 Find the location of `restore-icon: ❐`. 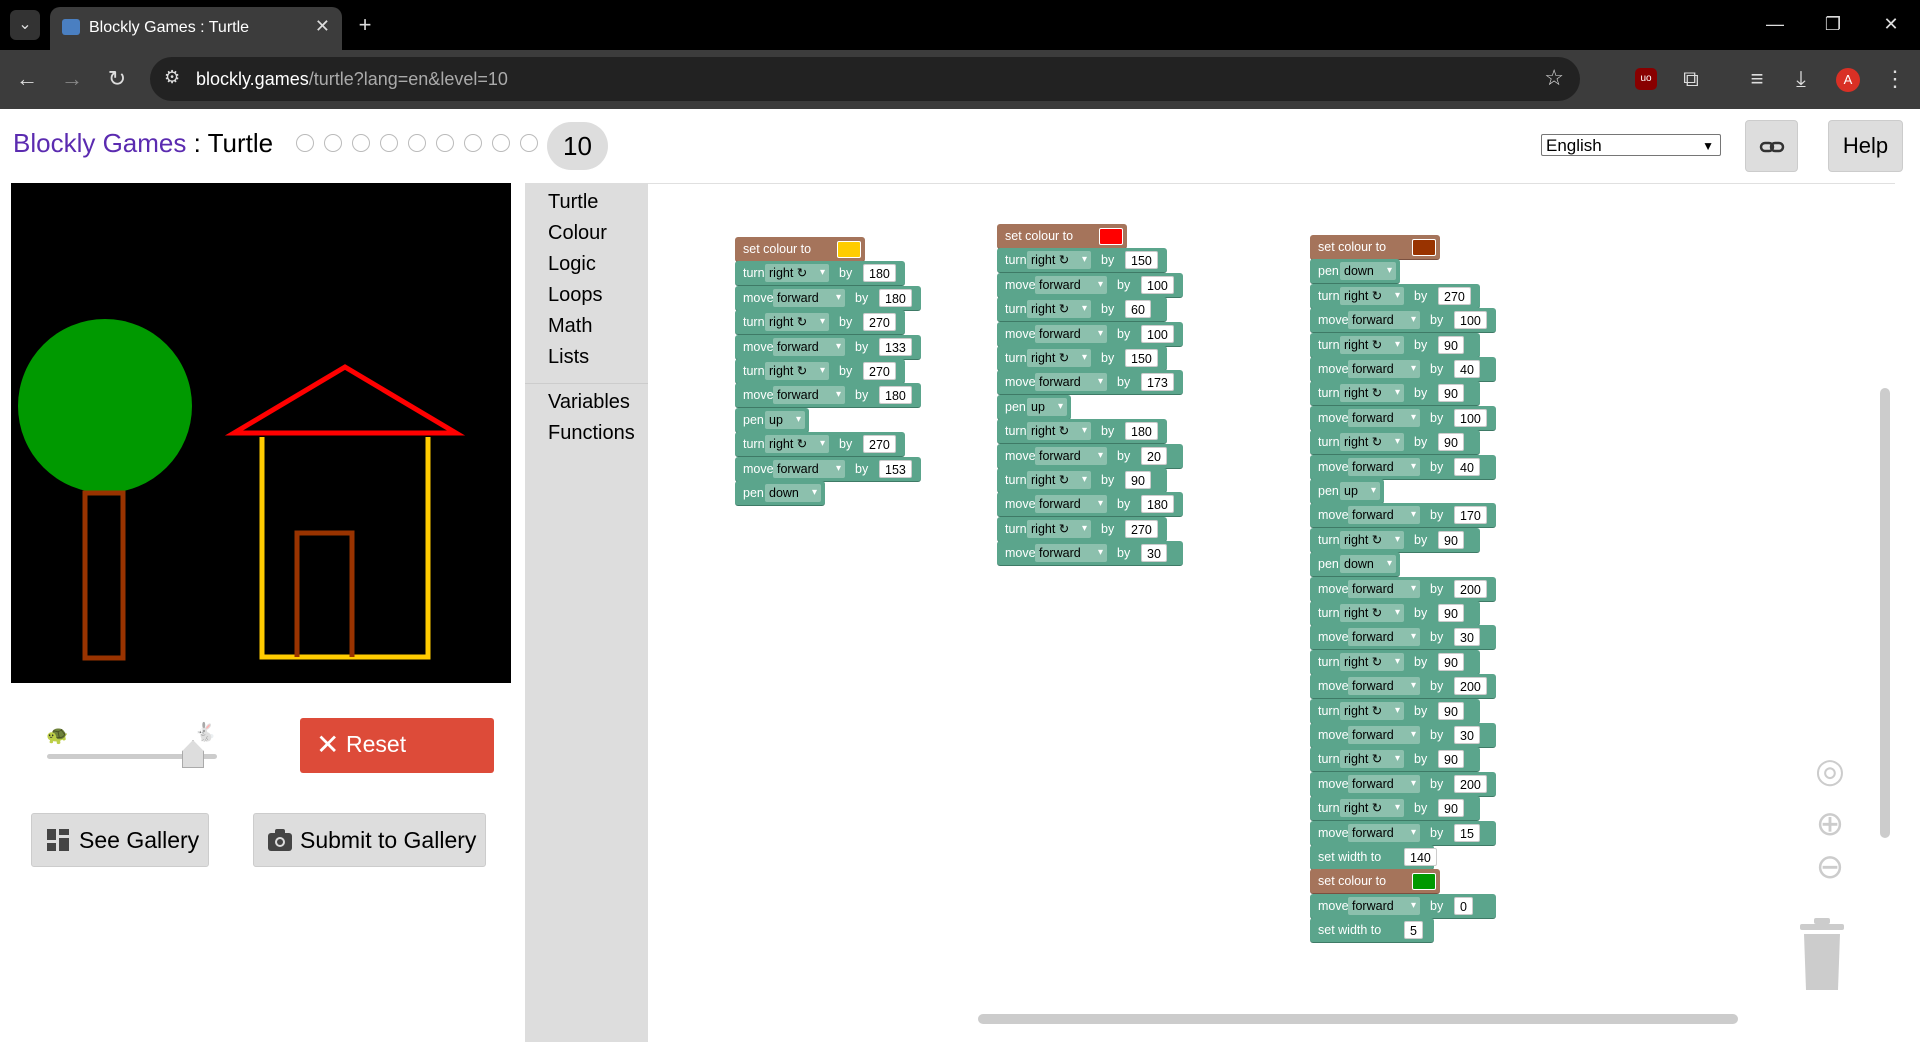

restore-icon: ❐ is located at coordinates (1833, 24).